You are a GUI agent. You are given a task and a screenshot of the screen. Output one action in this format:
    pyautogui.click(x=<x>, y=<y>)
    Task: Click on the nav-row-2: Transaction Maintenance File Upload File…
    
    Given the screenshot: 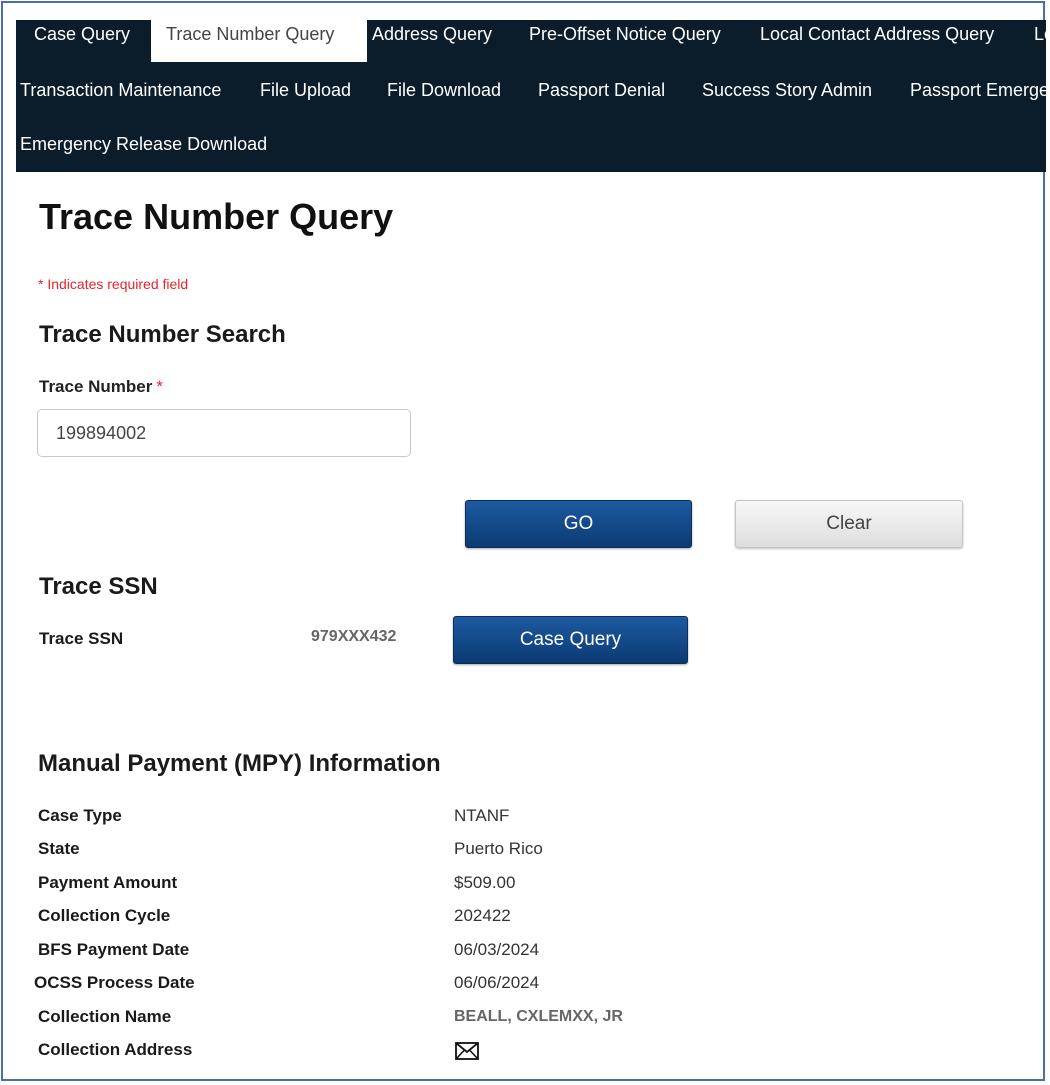 What is the action you would take?
    pyautogui.click(x=531, y=98)
    